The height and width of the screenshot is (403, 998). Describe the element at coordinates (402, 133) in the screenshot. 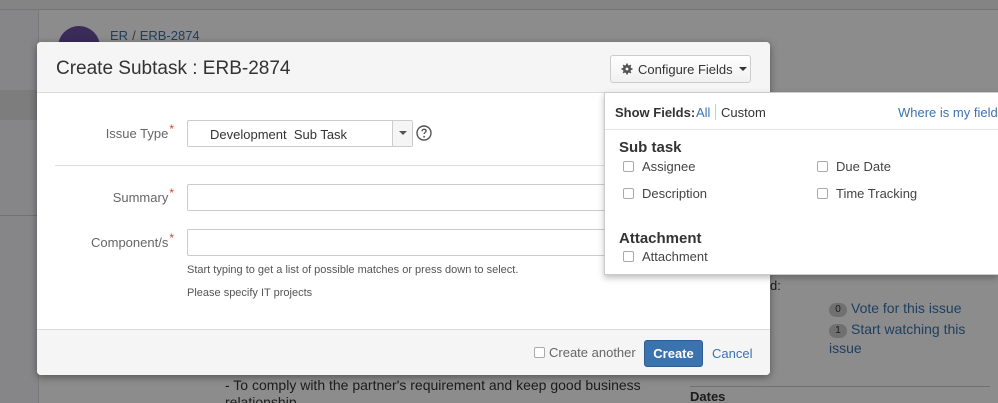

I see `issue-type-dropdown-toggle` at that location.